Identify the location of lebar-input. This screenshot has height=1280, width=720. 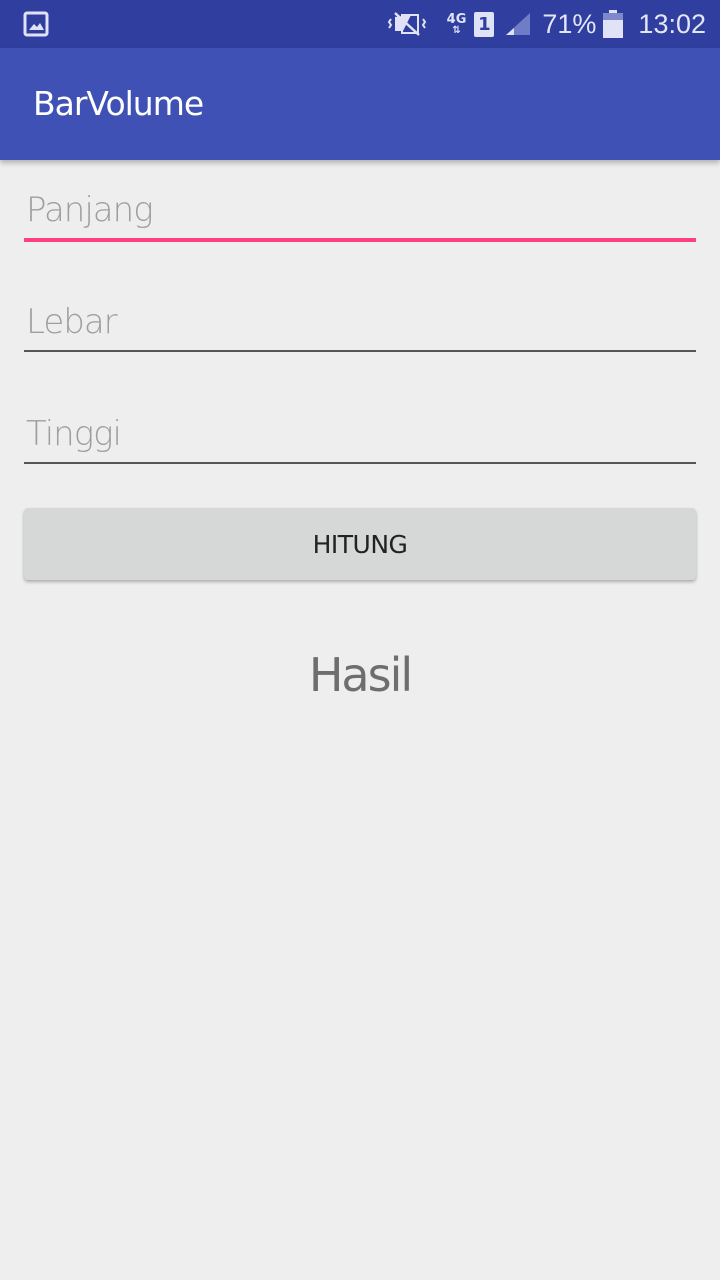
(360, 322).